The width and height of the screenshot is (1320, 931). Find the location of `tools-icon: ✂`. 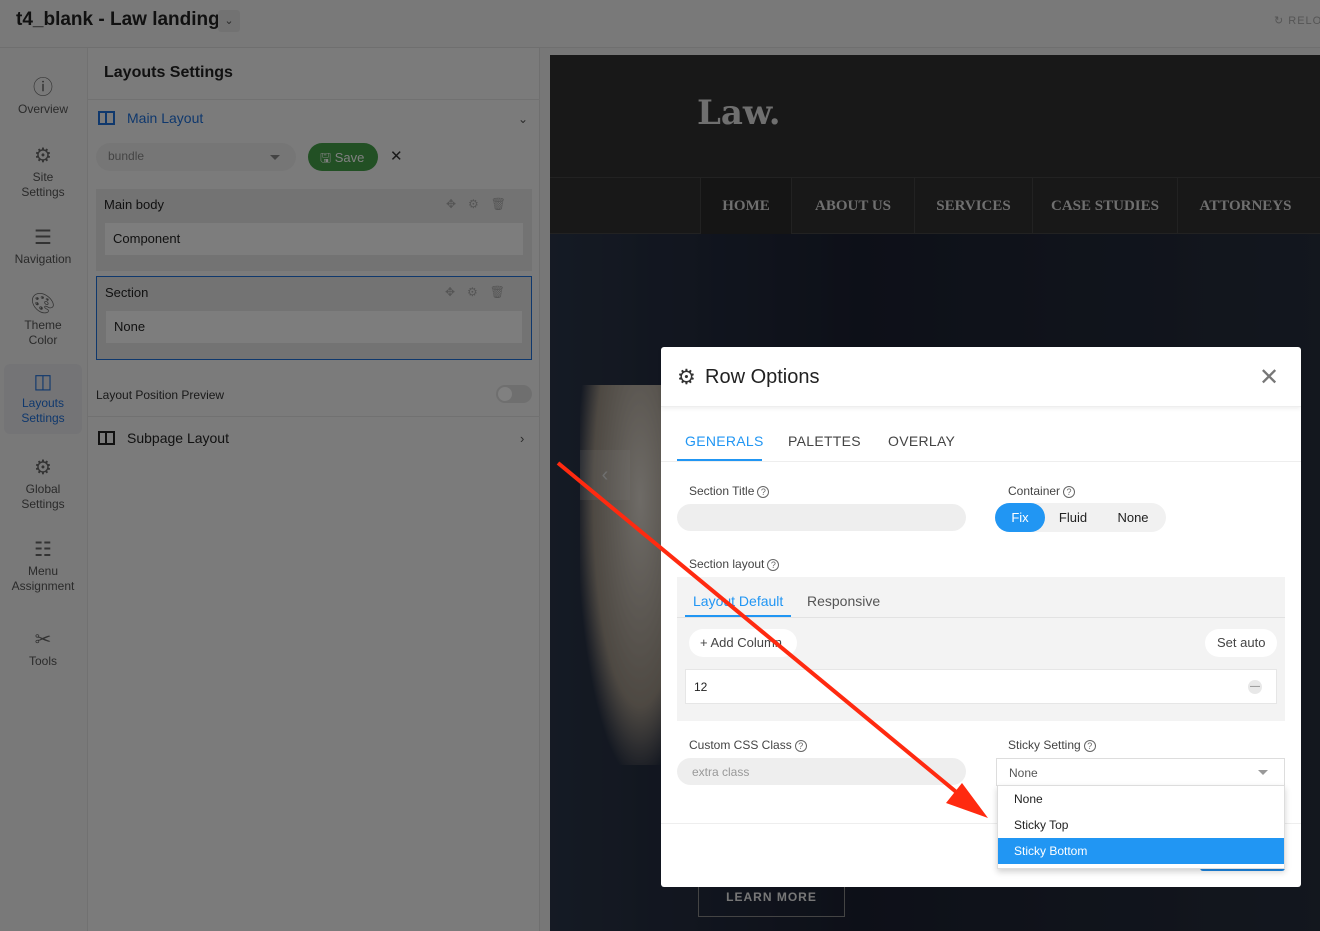

tools-icon: ✂ is located at coordinates (43, 640).